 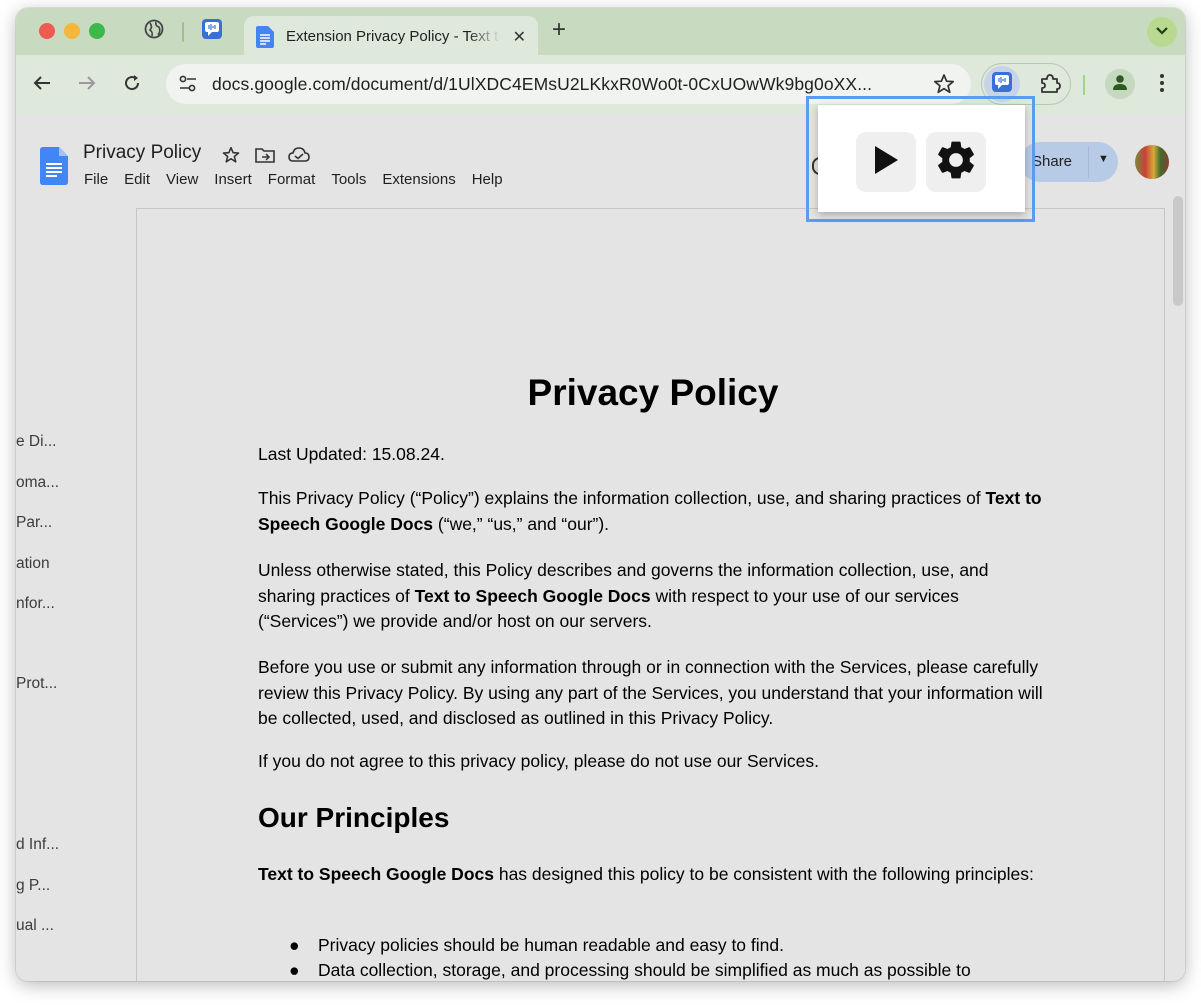 What do you see at coordinates (182, 179) in the screenshot?
I see `menu-view: View` at bounding box center [182, 179].